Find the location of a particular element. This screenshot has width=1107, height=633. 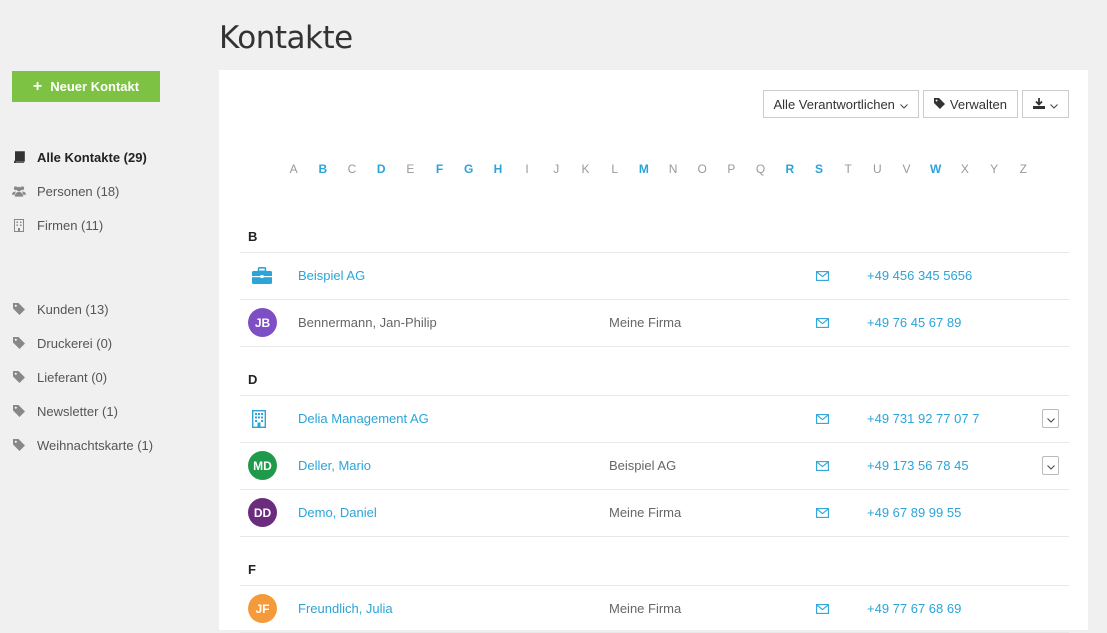

sidebar-tag-lieferant: Lieferant (0) is located at coordinates (107, 377).